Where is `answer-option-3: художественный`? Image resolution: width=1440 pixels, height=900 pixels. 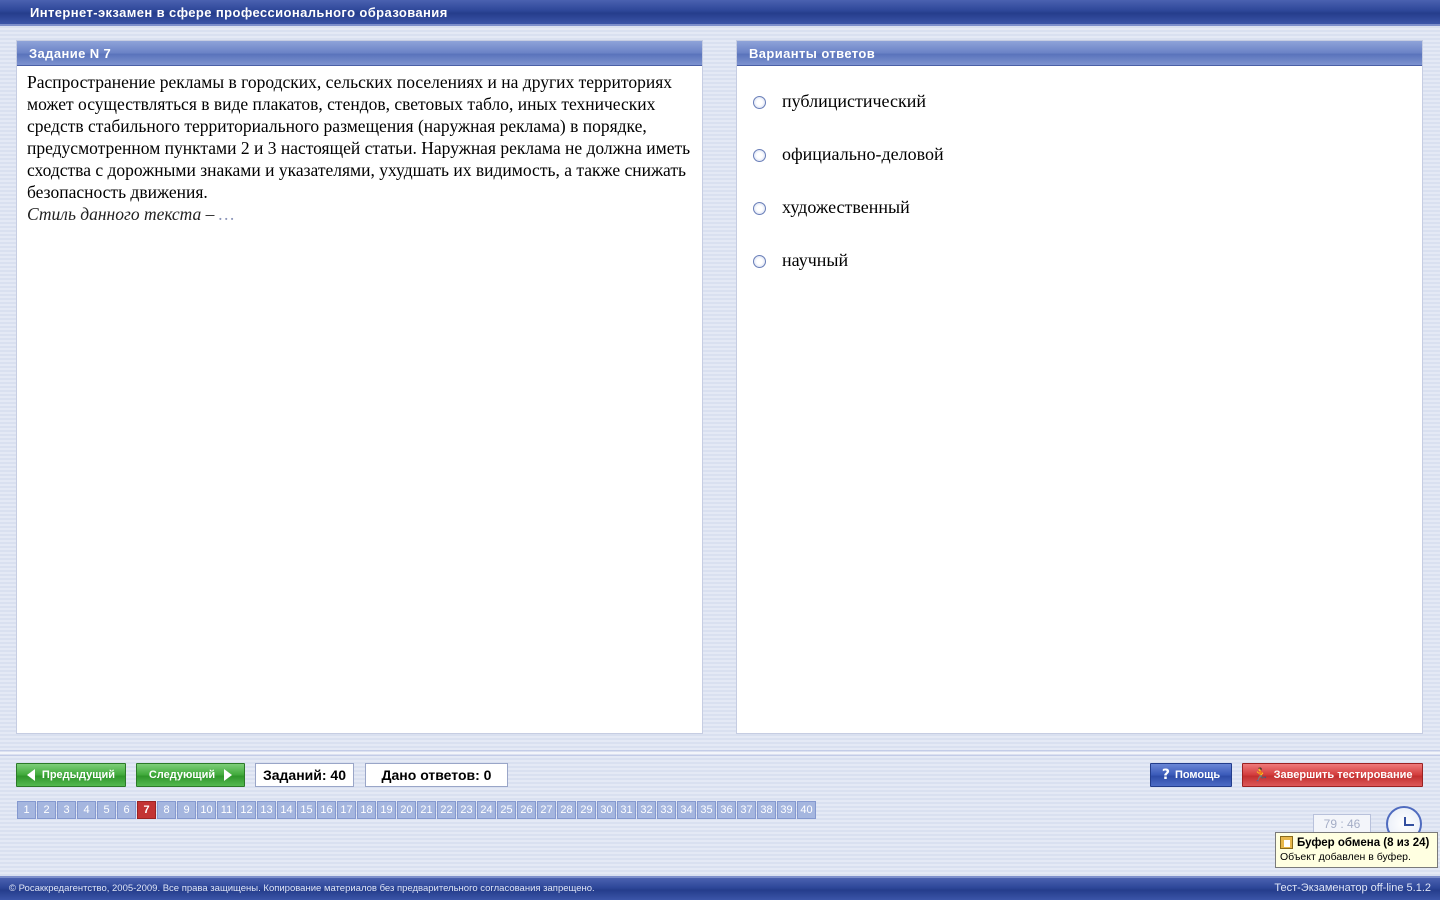
answer-option-3: художественный is located at coordinates (1079, 222).